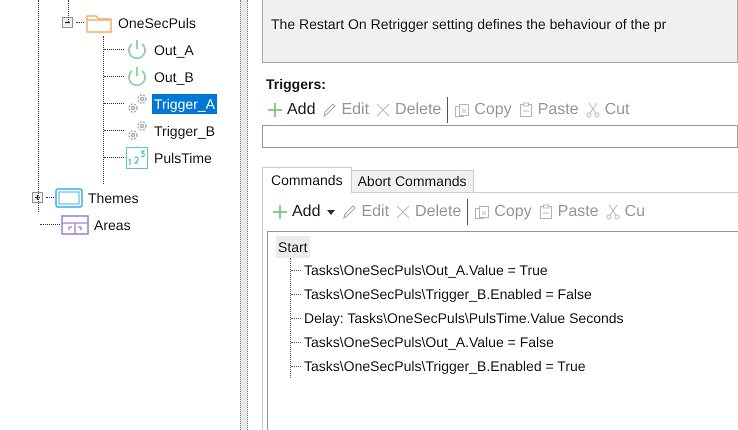 This screenshot has width=738, height=430. Describe the element at coordinates (296, 84) in the screenshot. I see `section-label: Triggers:` at that location.